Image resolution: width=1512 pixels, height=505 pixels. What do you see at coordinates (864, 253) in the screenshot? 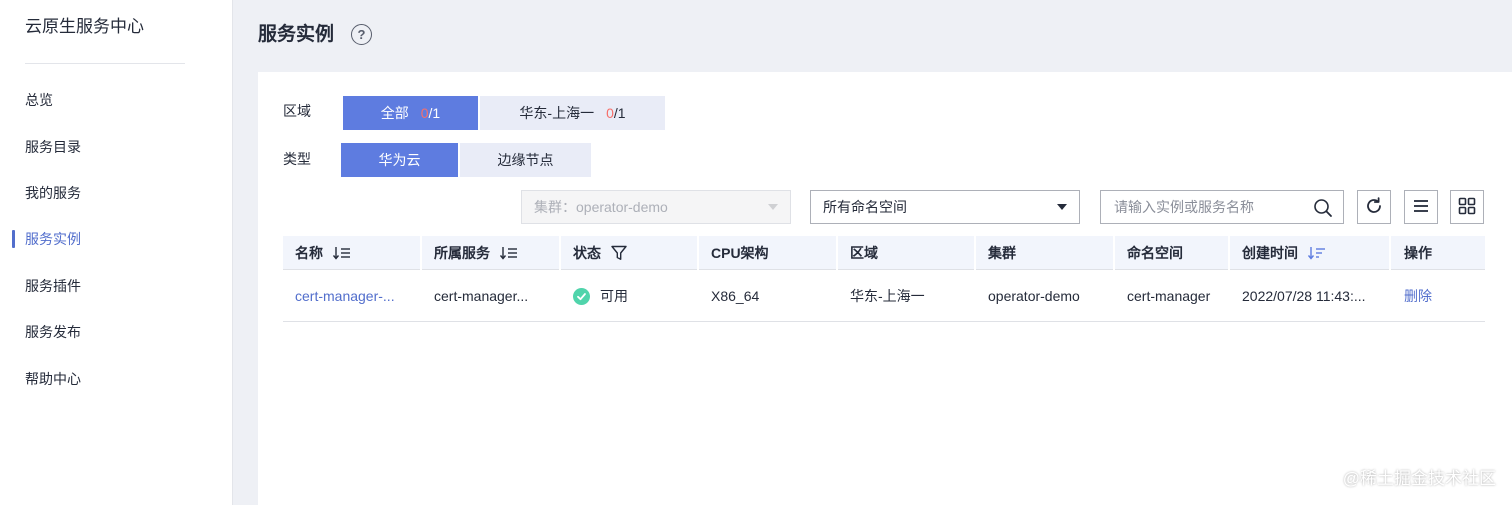
I see `column-header-region: 区域` at bounding box center [864, 253].